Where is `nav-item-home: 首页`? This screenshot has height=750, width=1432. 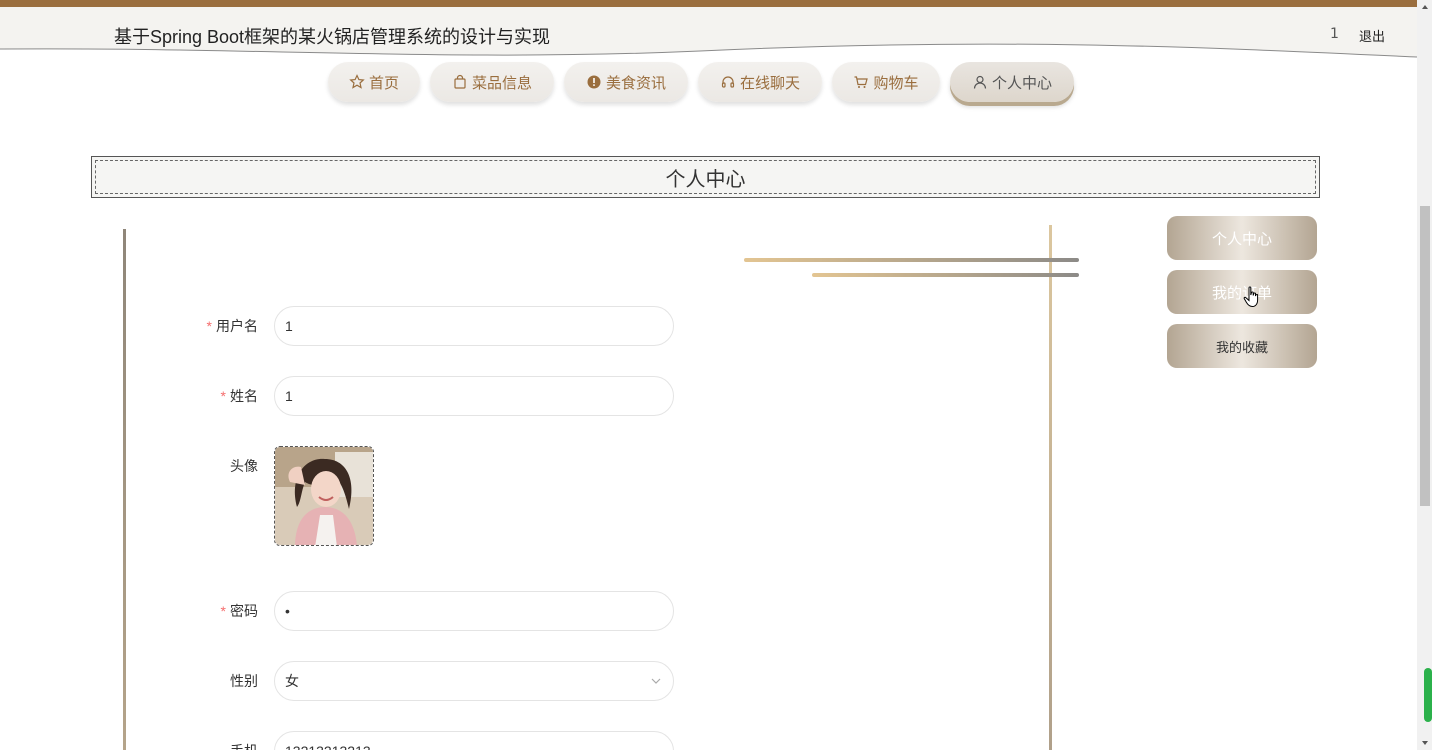
nav-item-home: 首页 is located at coordinates (374, 82).